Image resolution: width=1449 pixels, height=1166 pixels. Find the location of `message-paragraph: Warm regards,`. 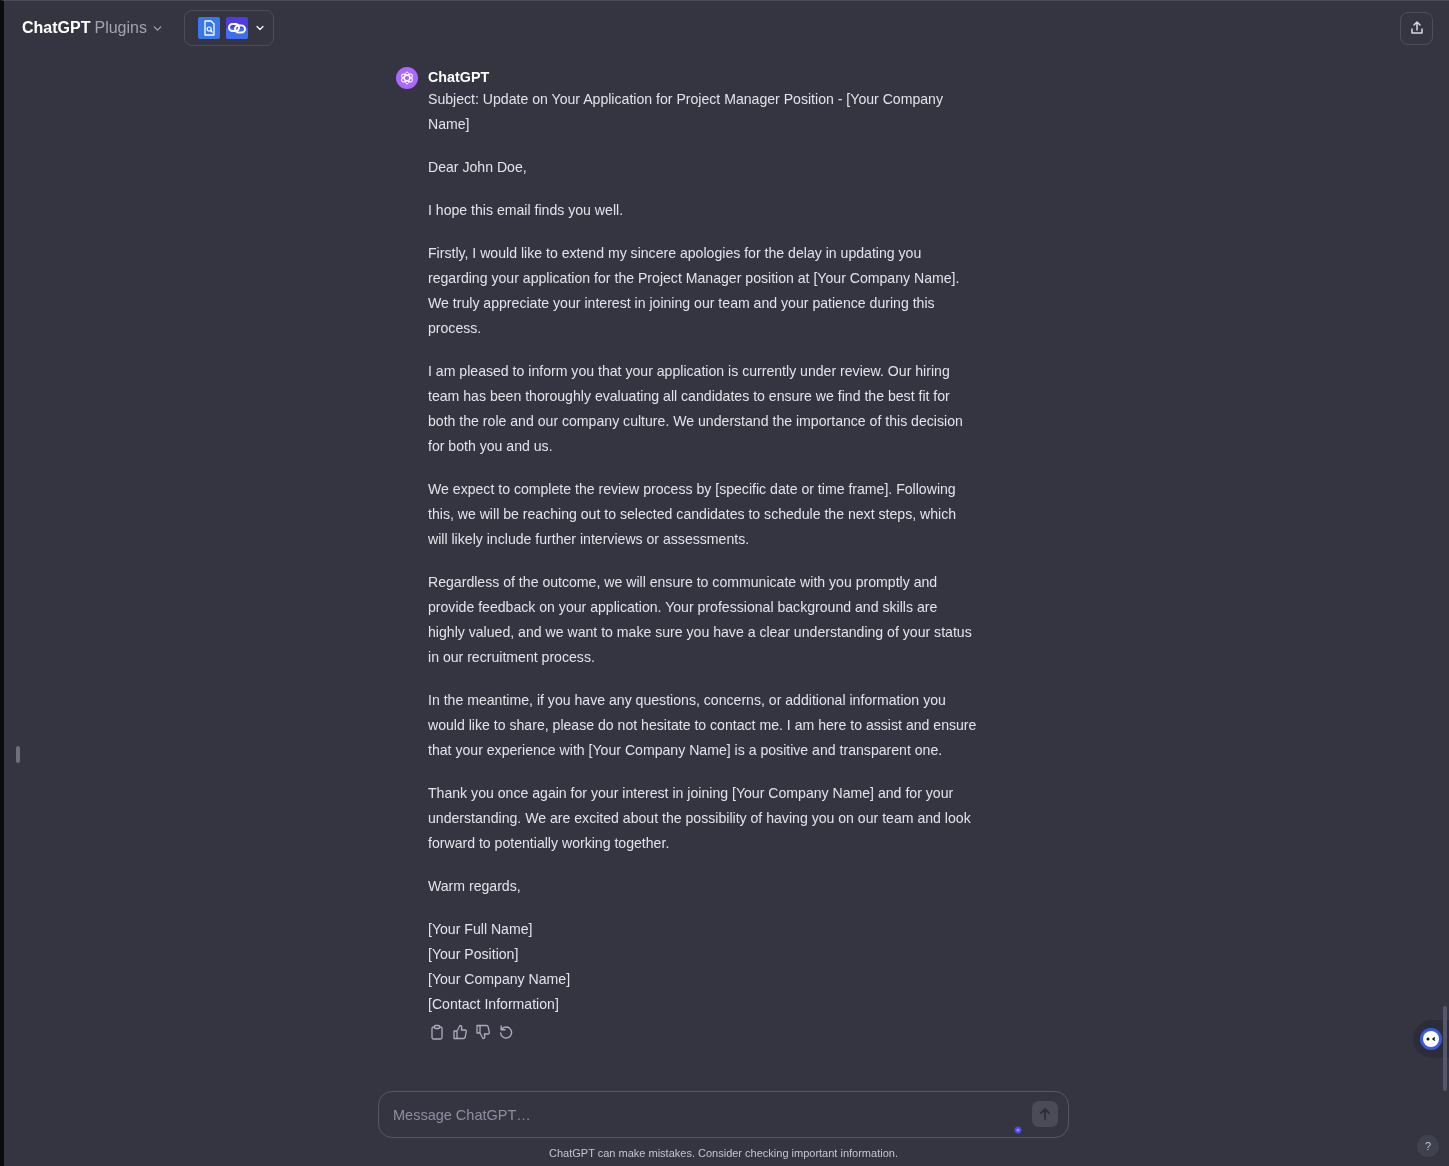

message-paragraph: Warm regards, is located at coordinates (475, 886).